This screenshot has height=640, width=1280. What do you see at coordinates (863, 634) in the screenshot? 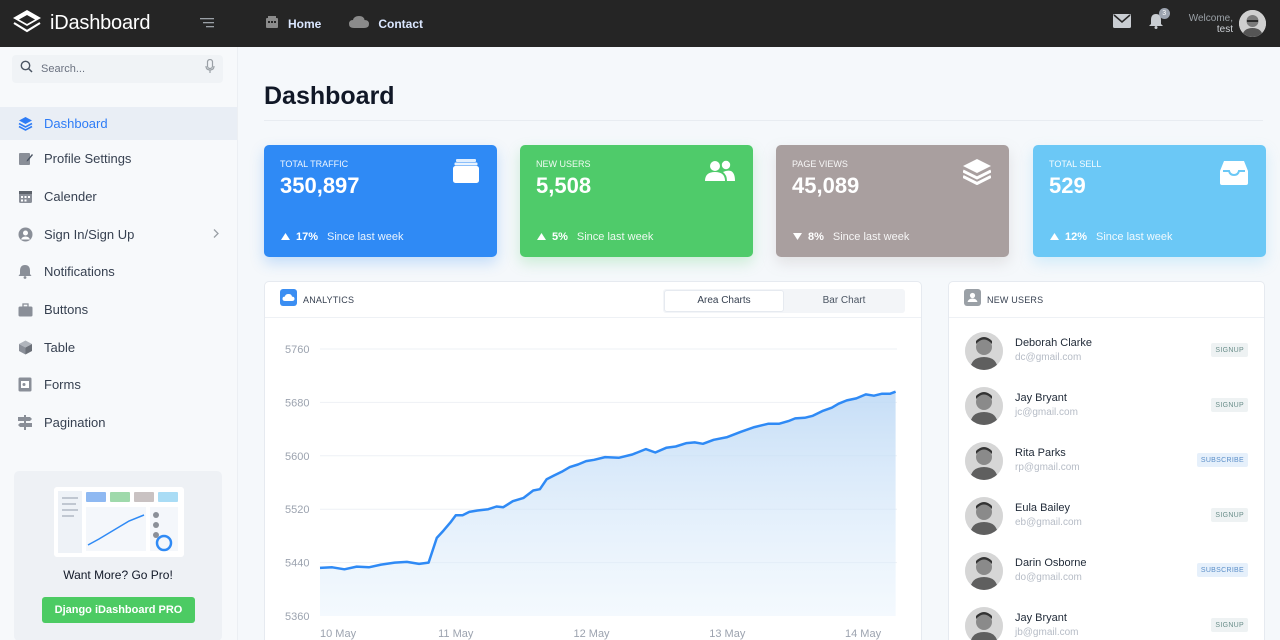
I see `x-tick-label: 14 May` at bounding box center [863, 634].